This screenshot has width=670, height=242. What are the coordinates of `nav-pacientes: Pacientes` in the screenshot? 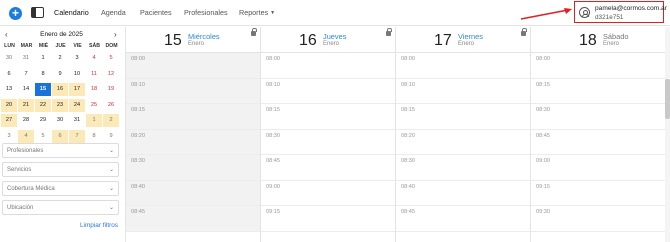 It's located at (156, 12).